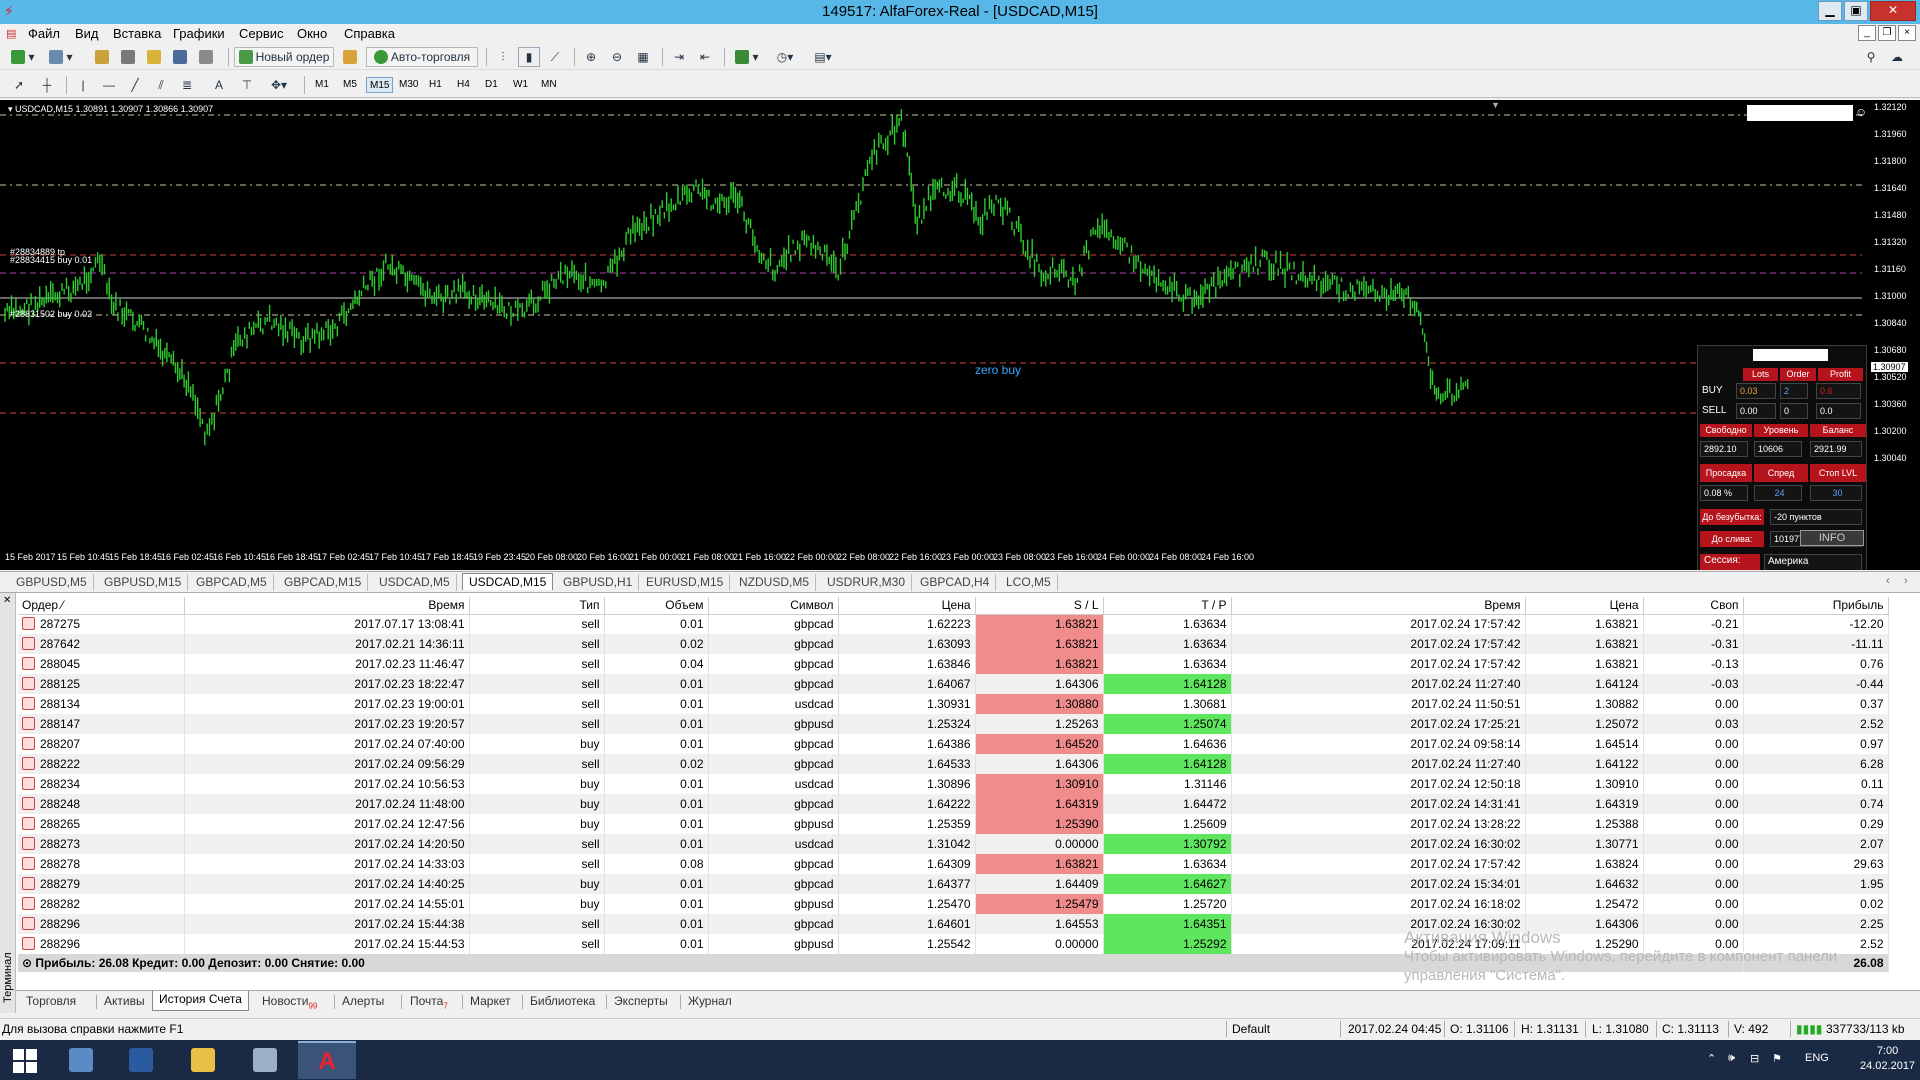 The image size is (1920, 1080). What do you see at coordinates (1039, 606) in the screenshot?
I see `col-sl: S / L` at bounding box center [1039, 606].